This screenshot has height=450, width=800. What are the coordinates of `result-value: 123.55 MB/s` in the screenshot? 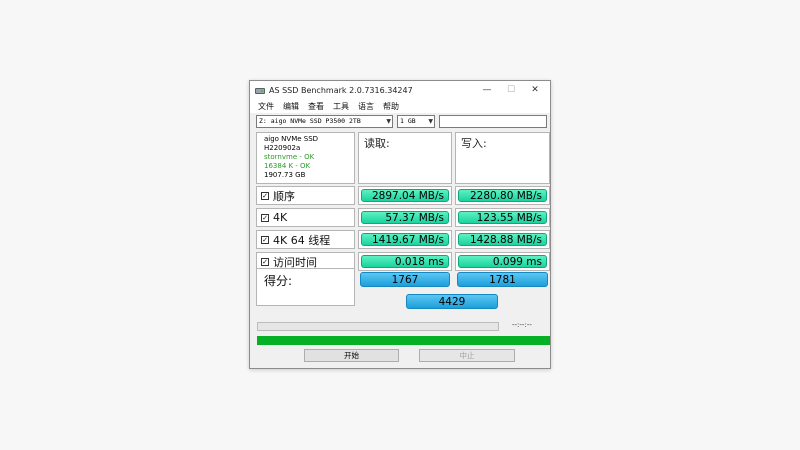 It's located at (502, 217).